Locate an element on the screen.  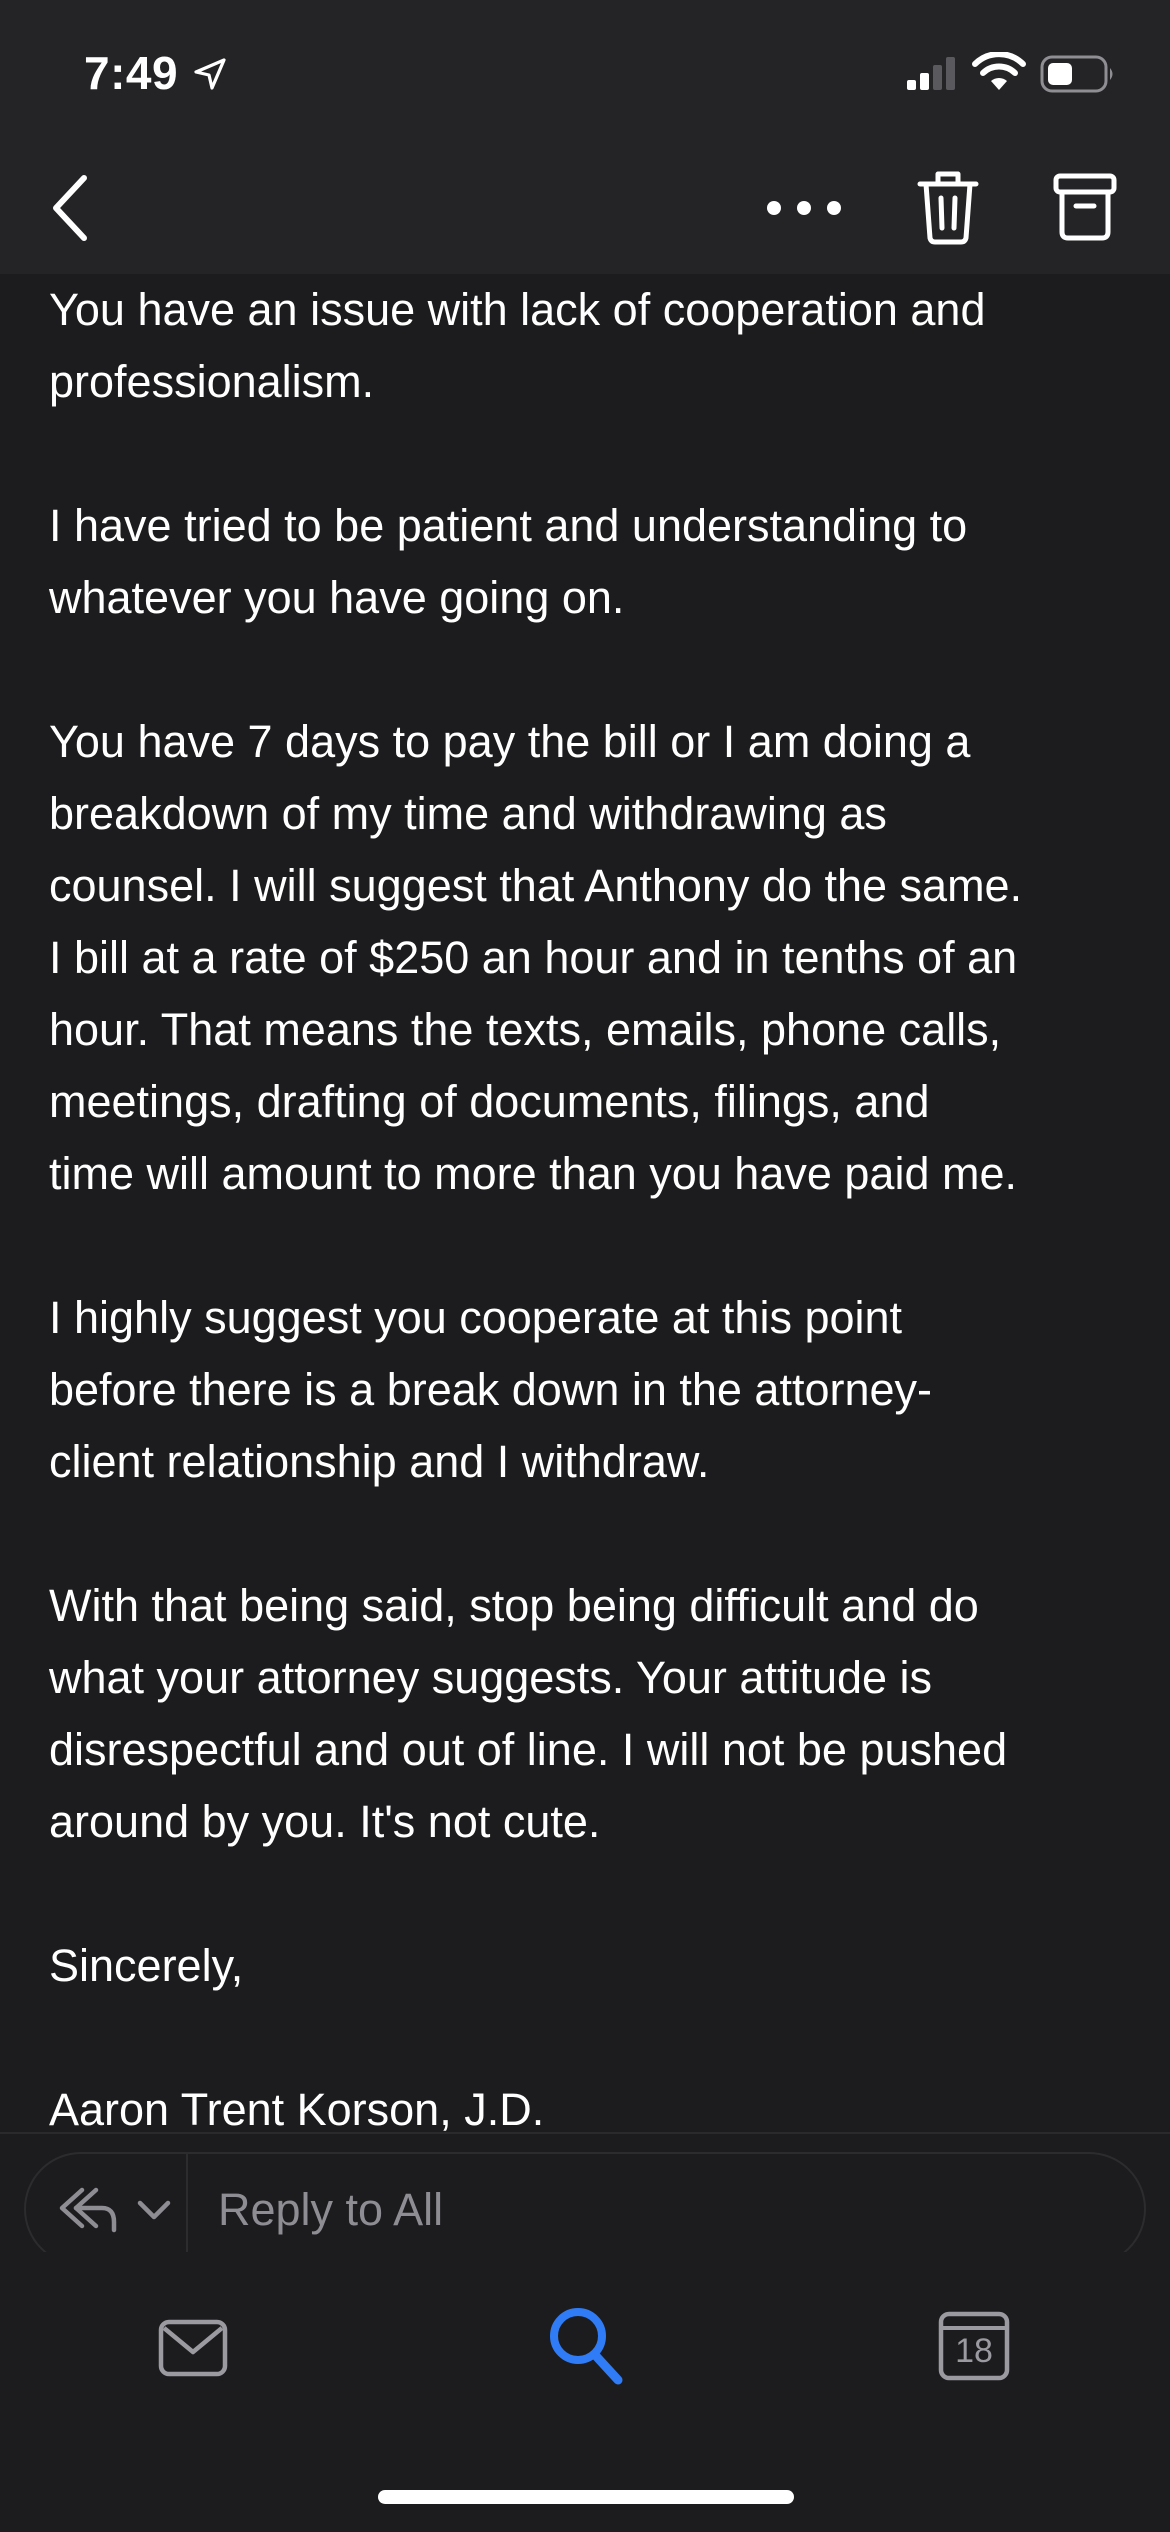
top-chrome: 7:49 is located at coordinates (585, 137).